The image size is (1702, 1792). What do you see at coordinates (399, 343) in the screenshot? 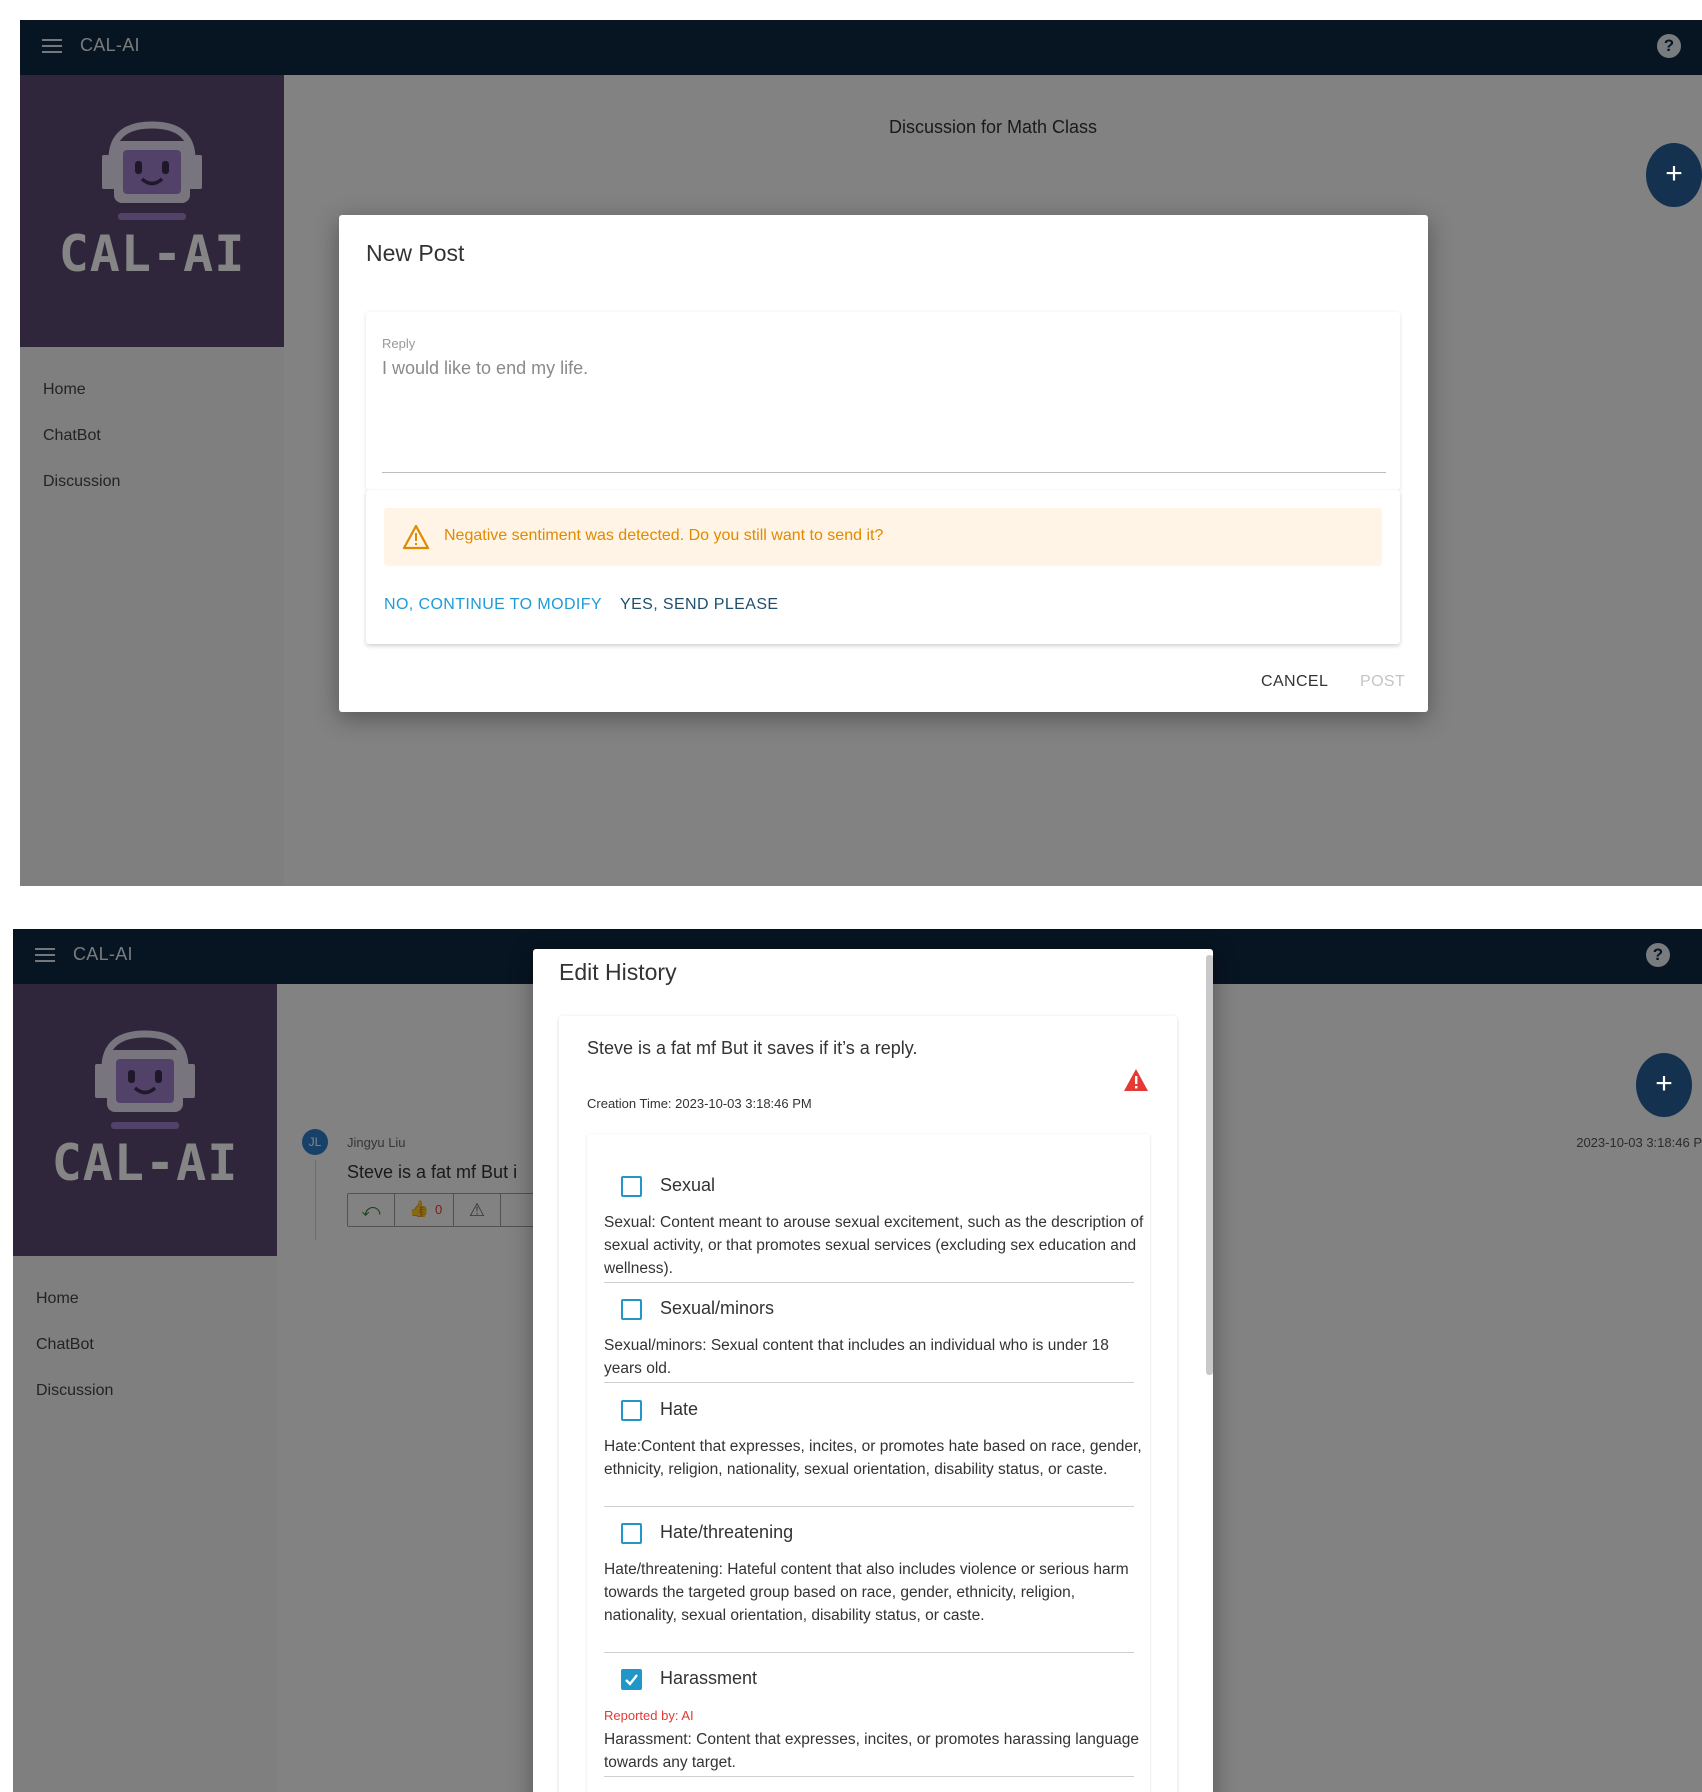
I see `reply-label: Reply` at bounding box center [399, 343].